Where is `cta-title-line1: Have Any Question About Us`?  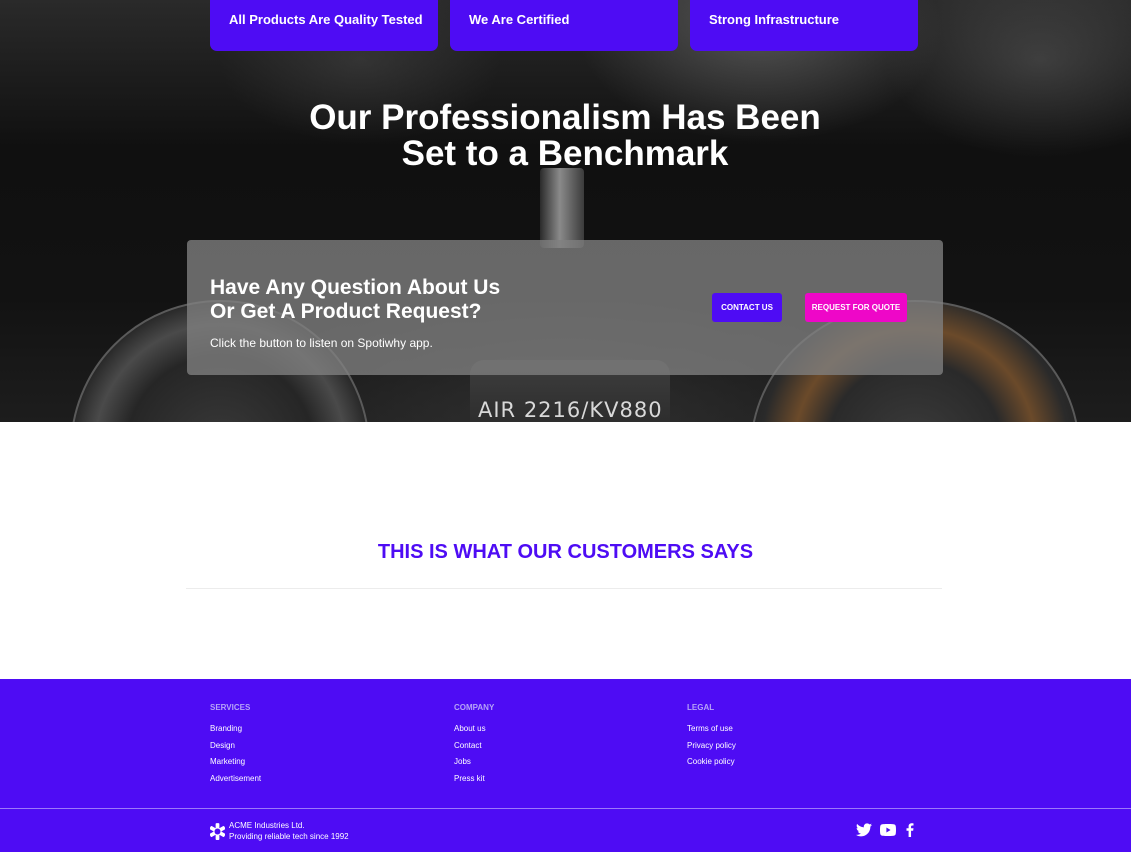 cta-title-line1: Have Any Question About Us is located at coordinates (355, 287).